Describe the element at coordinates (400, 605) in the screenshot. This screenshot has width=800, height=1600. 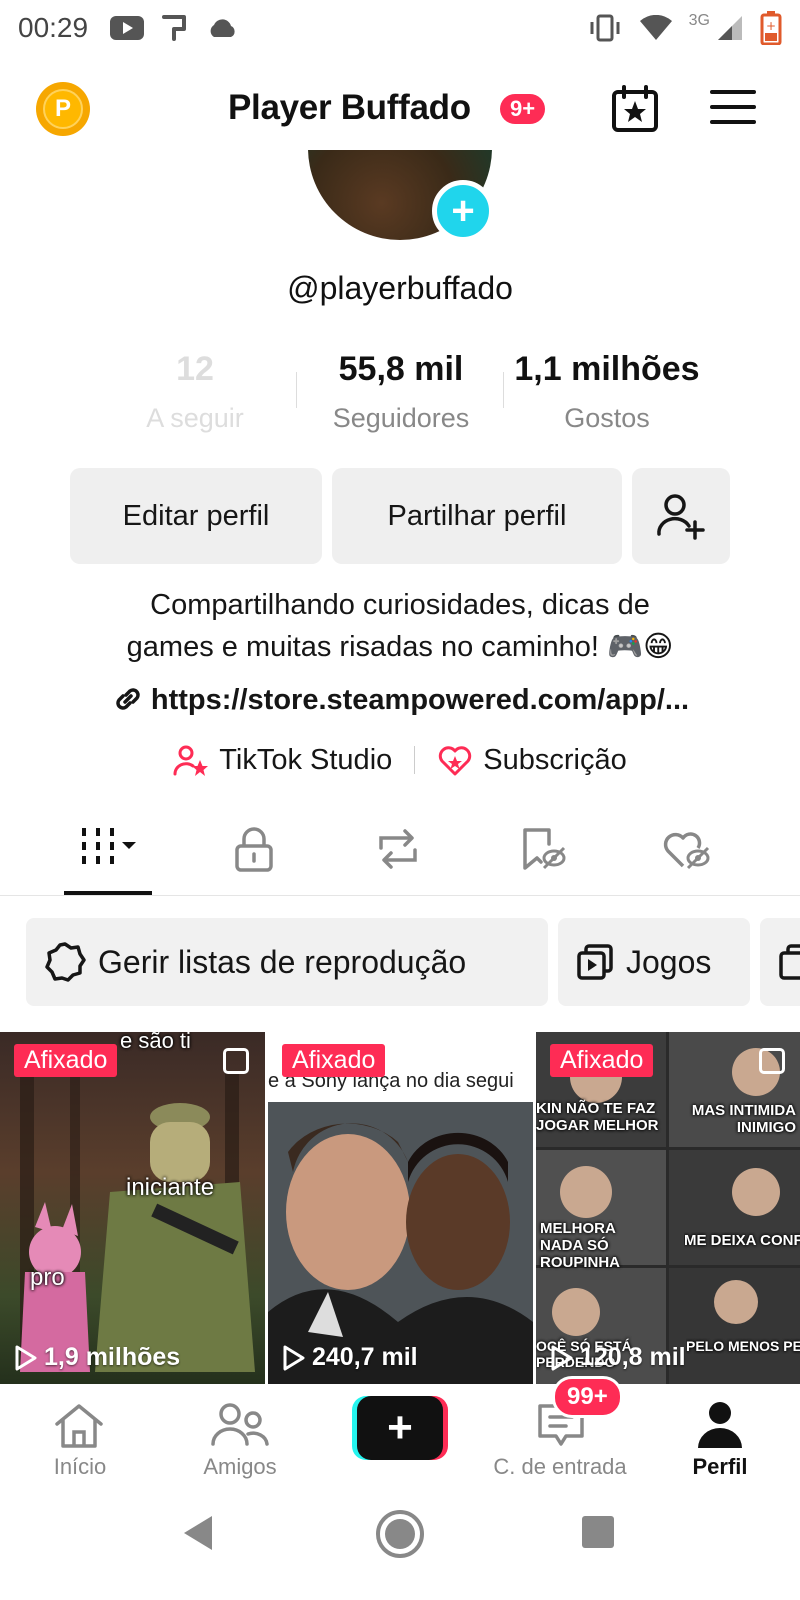
I see `bio-line: Compartilhando curiosidades, dicas de` at that location.